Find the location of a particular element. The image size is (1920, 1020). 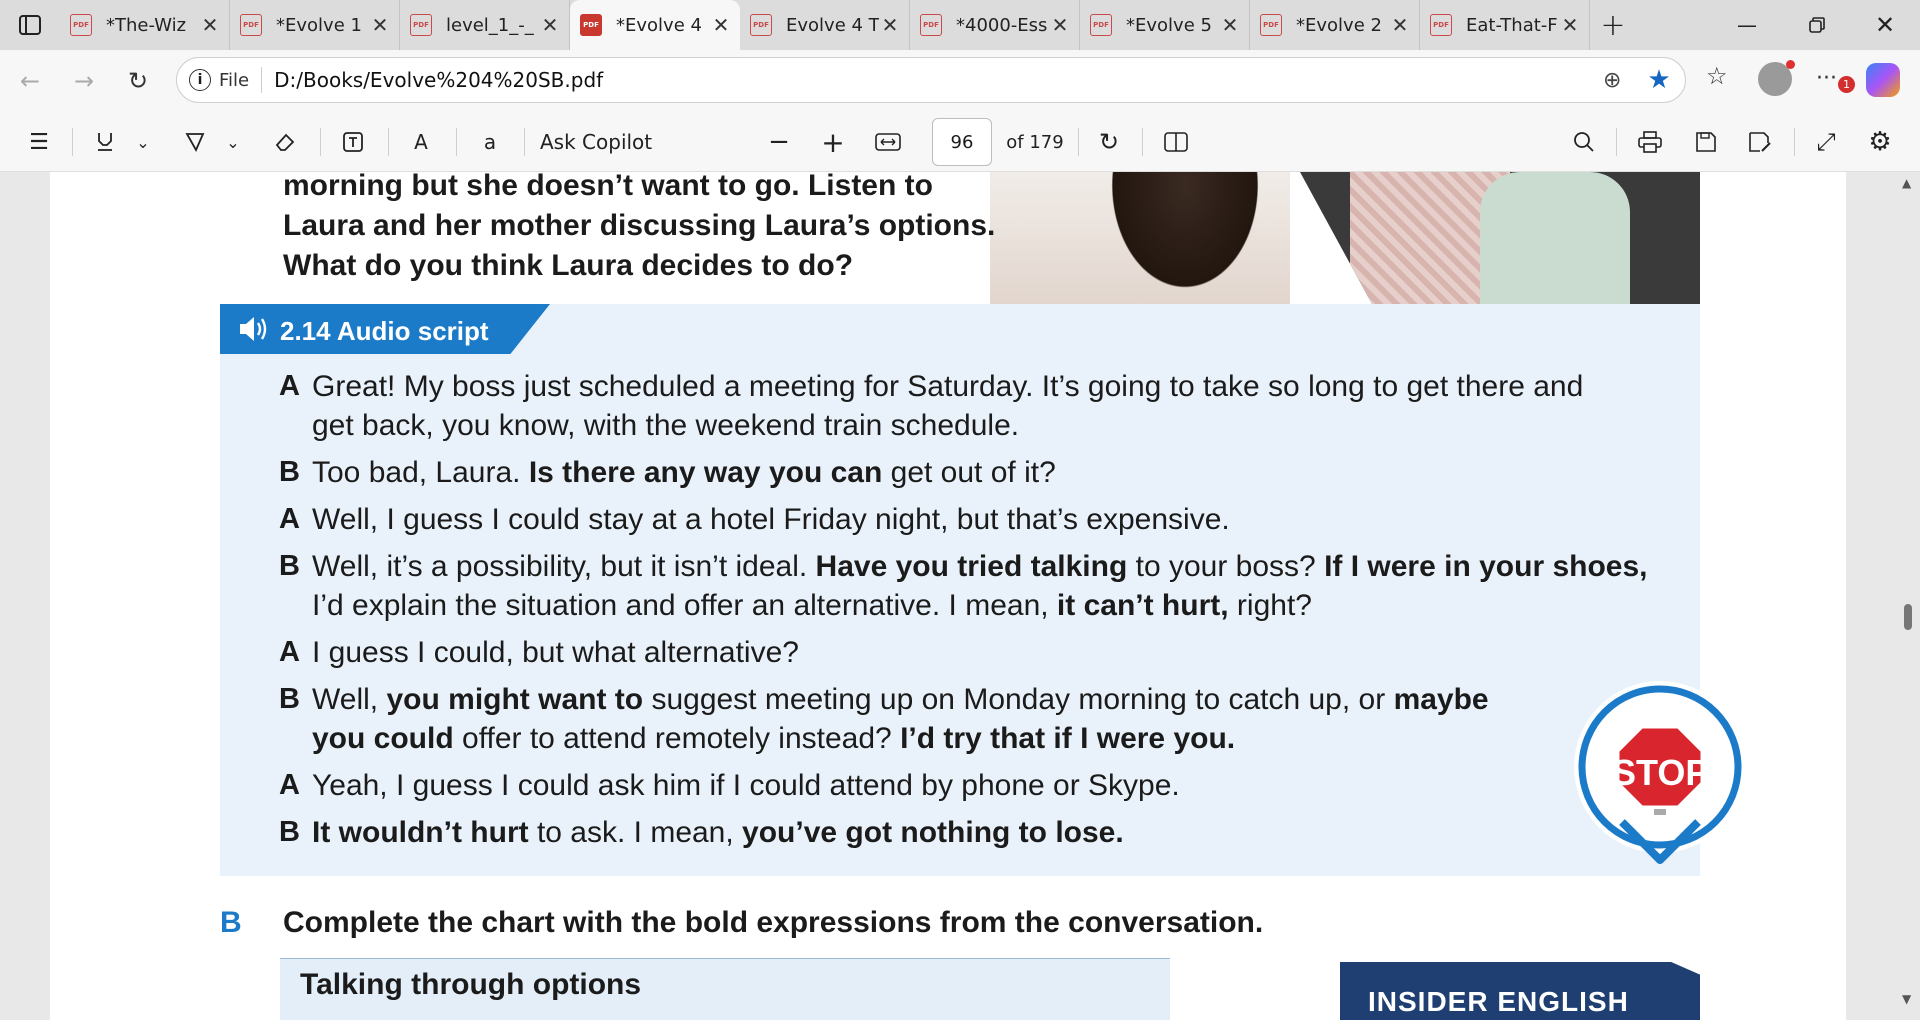

favorite-star-icon: ★ is located at coordinates (1659, 80).